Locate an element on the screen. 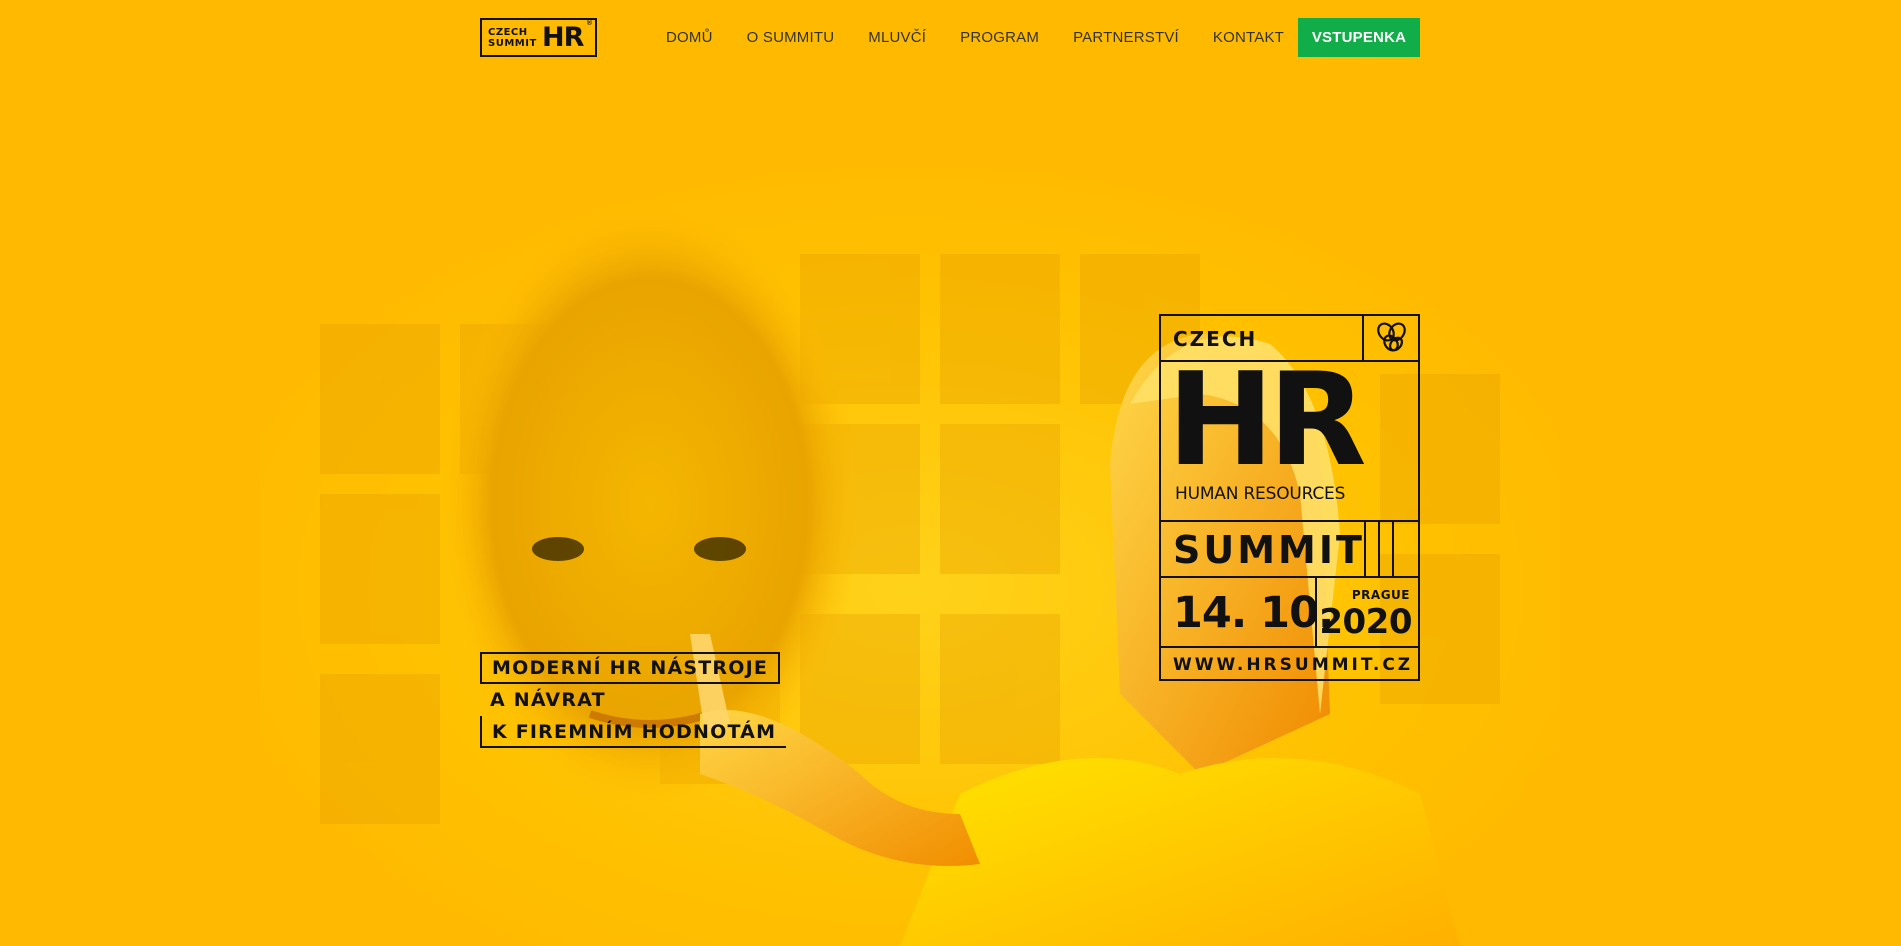 The height and width of the screenshot is (946, 1901). nav-item-kontakt: KONTAKT is located at coordinates (1248, 37).